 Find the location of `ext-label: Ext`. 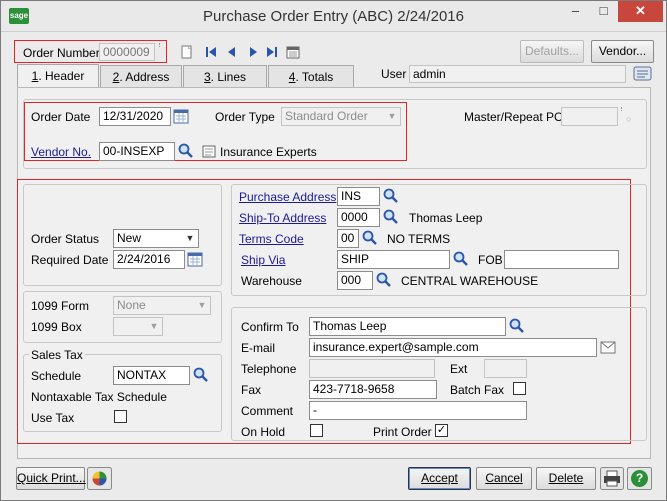

ext-label: Ext is located at coordinates (459, 369).